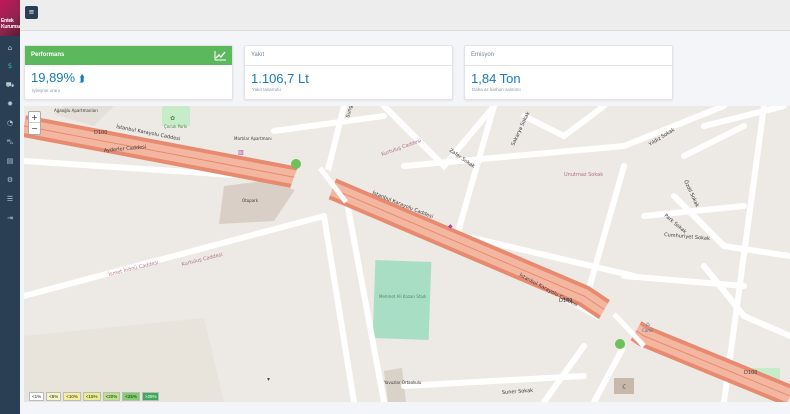 The image size is (790, 414). What do you see at coordinates (176, 116) in the screenshot?
I see `childrens-park` at bounding box center [176, 116].